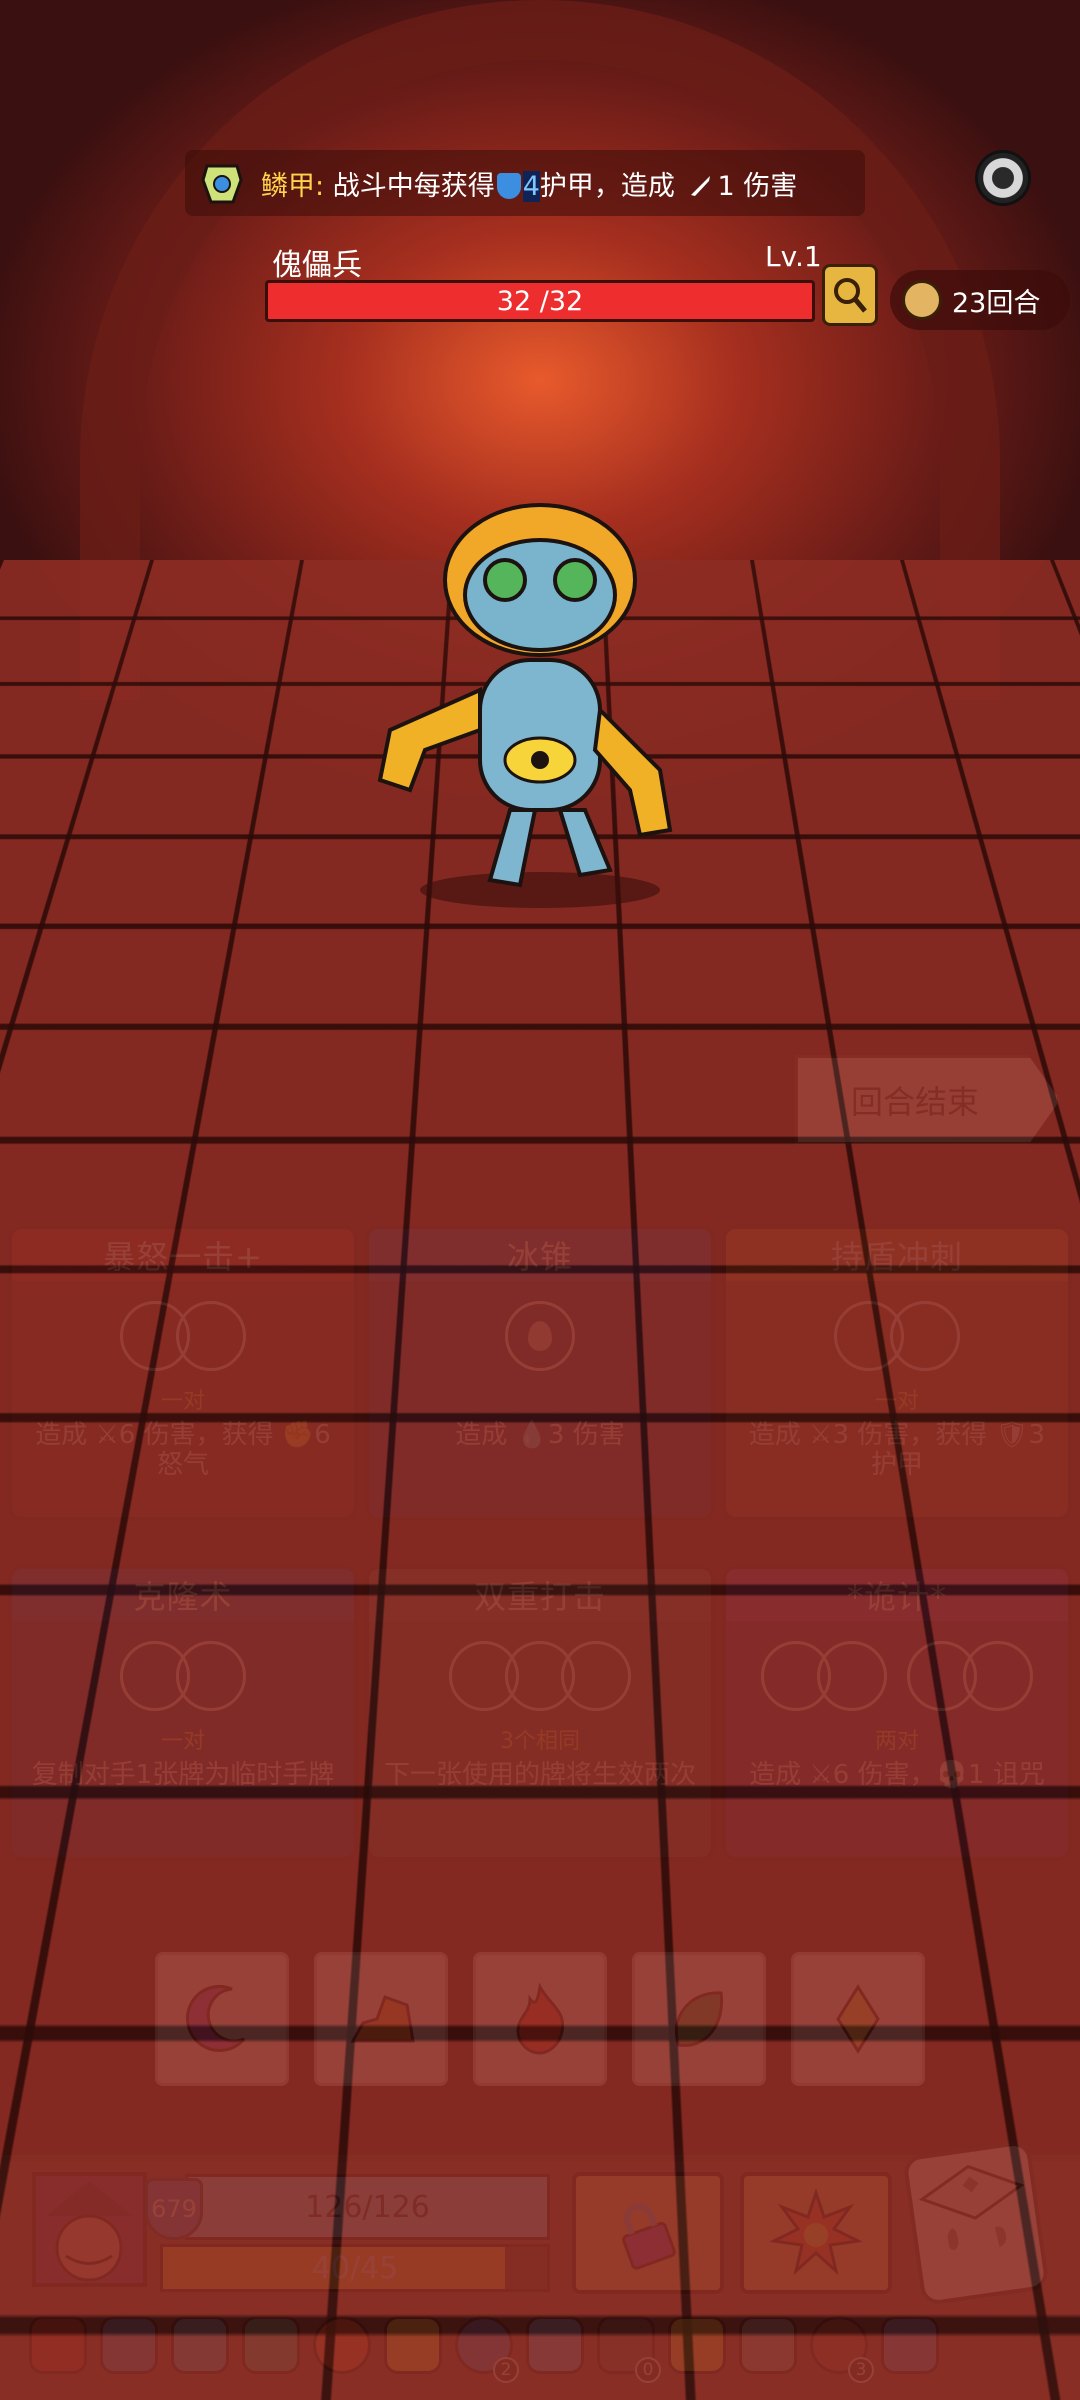 The image size is (1080, 2400). Describe the element at coordinates (540, 1398) in the screenshot. I see `card-requirement` at that location.